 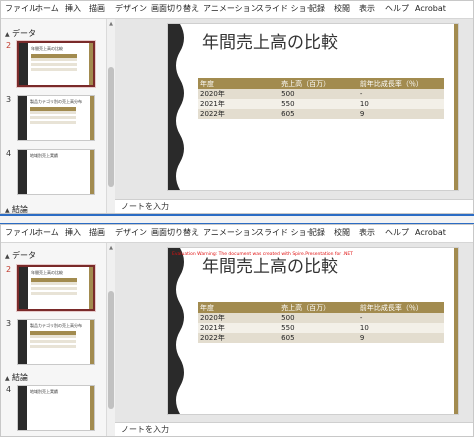 I want to click on table-row: 2022年 605 9, so click(x=321, y=338).